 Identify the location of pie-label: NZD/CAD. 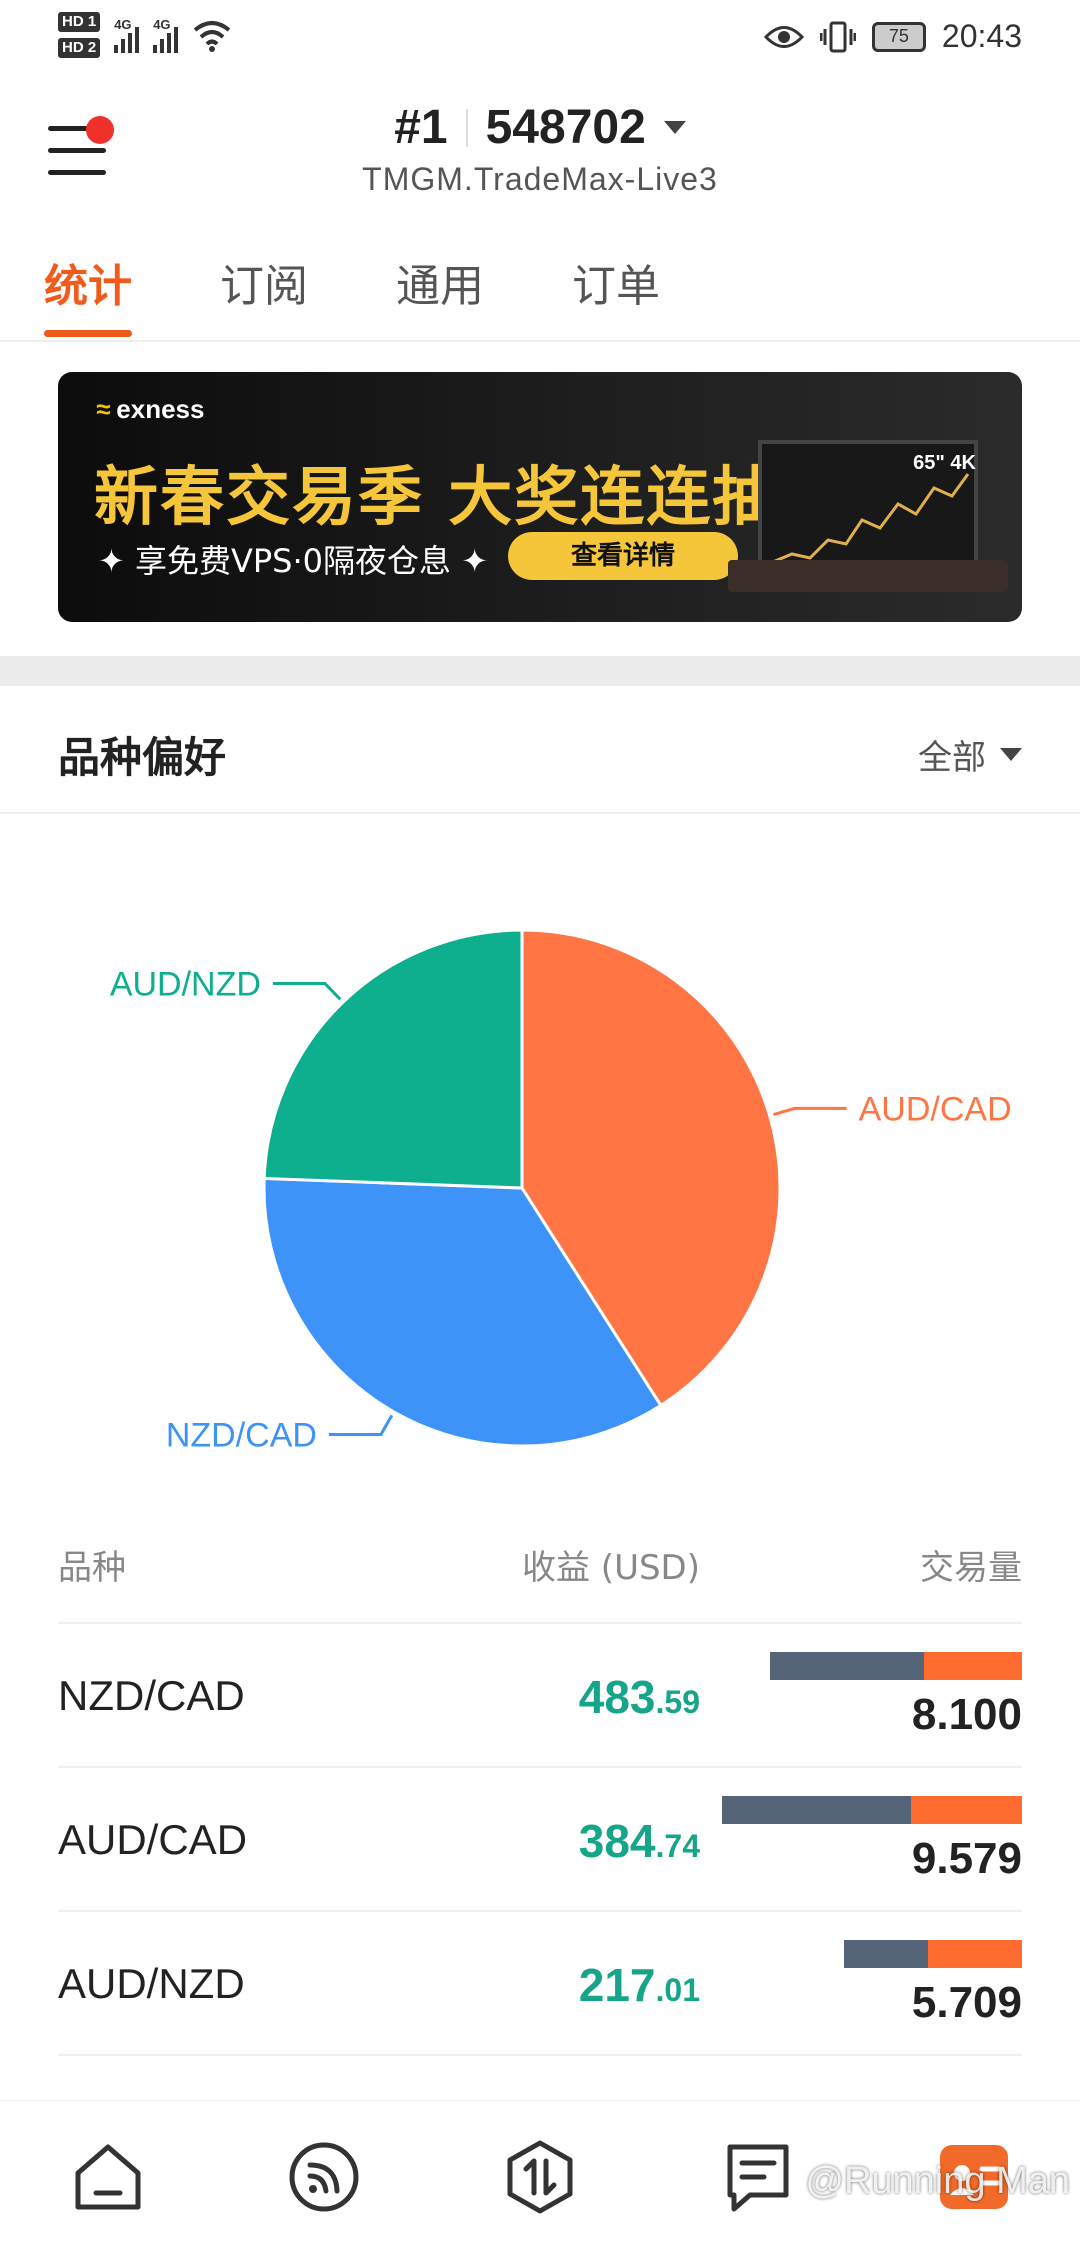
(241, 1435).